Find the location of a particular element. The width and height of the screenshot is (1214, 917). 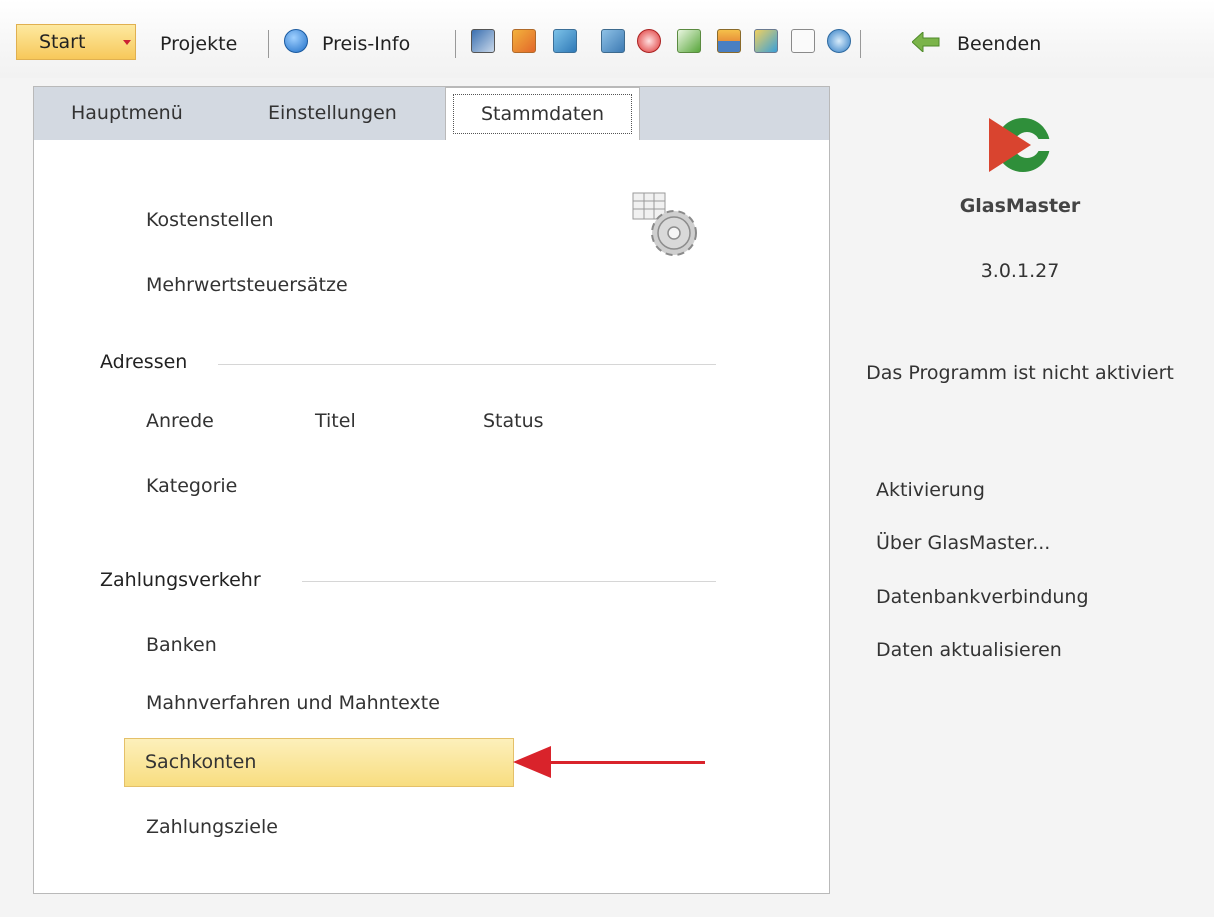

zahlungsverkehr-heading: Zahlungsverkehr is located at coordinates (180, 580).